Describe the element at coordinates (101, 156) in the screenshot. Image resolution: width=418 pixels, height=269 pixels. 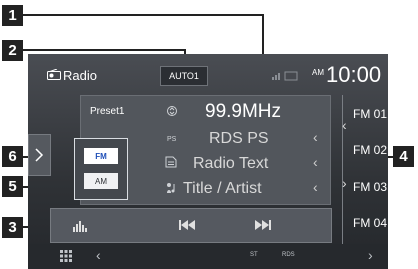
I see `fm-band-button: FM` at that location.